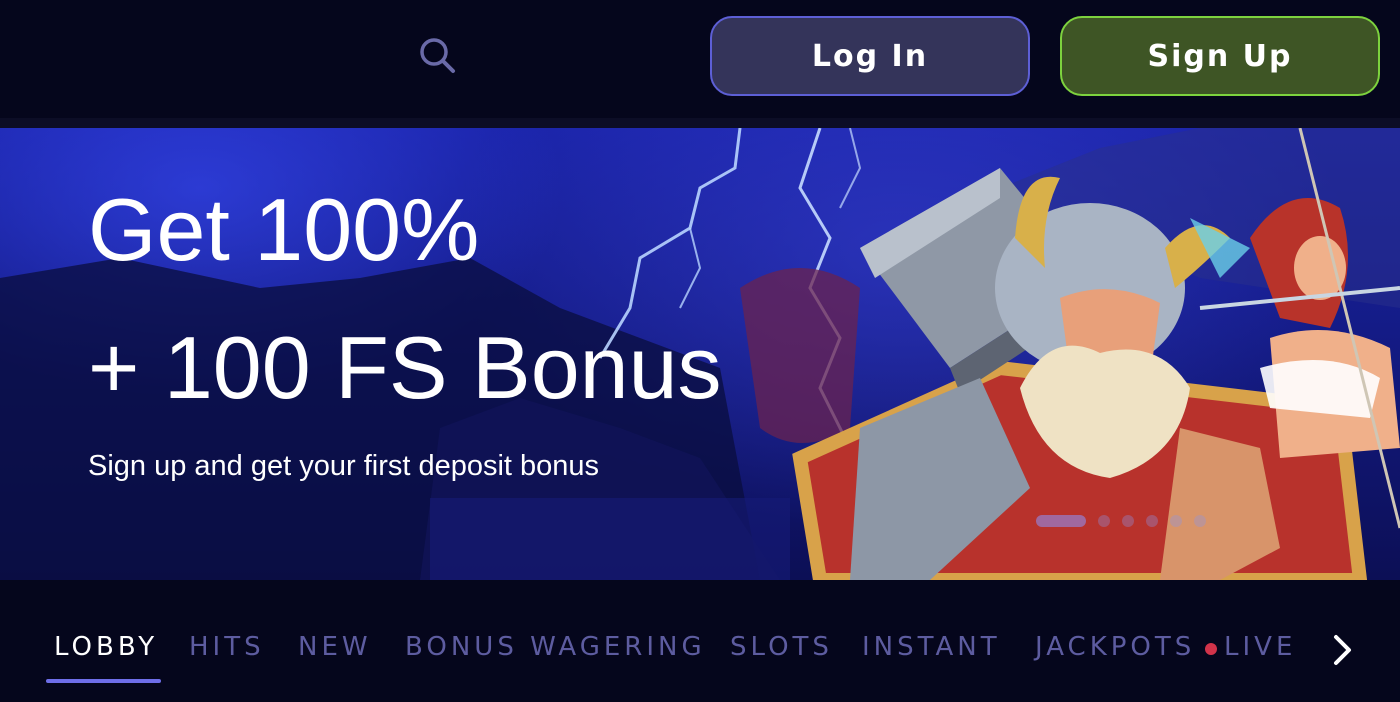  Describe the element at coordinates (870, 56) in the screenshot. I see `login-button: Log In` at that location.